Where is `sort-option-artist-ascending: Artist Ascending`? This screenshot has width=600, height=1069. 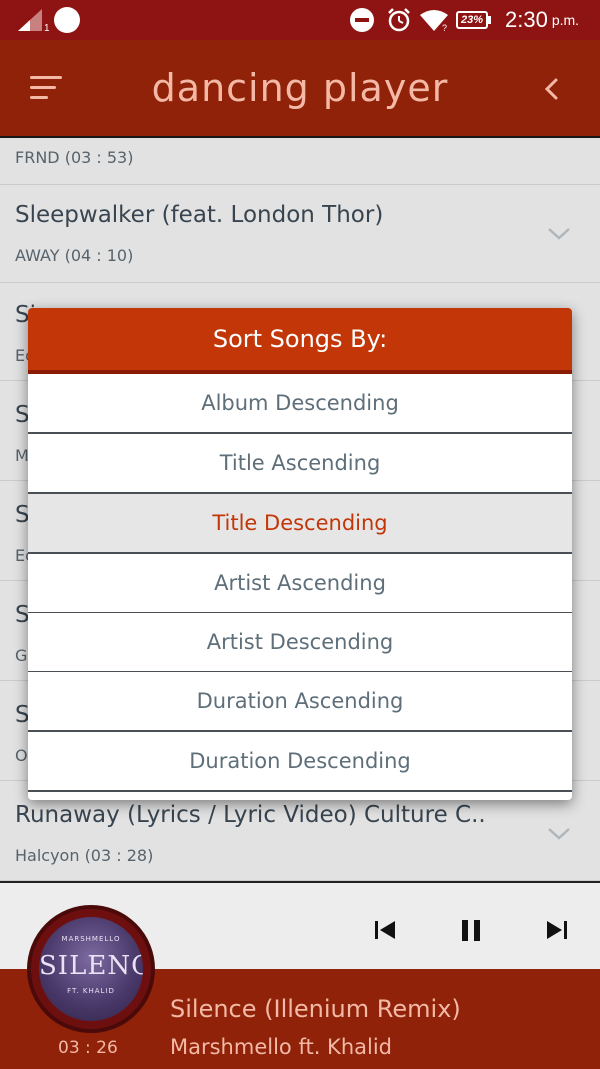 sort-option-artist-ascending: Artist Ascending is located at coordinates (300, 584).